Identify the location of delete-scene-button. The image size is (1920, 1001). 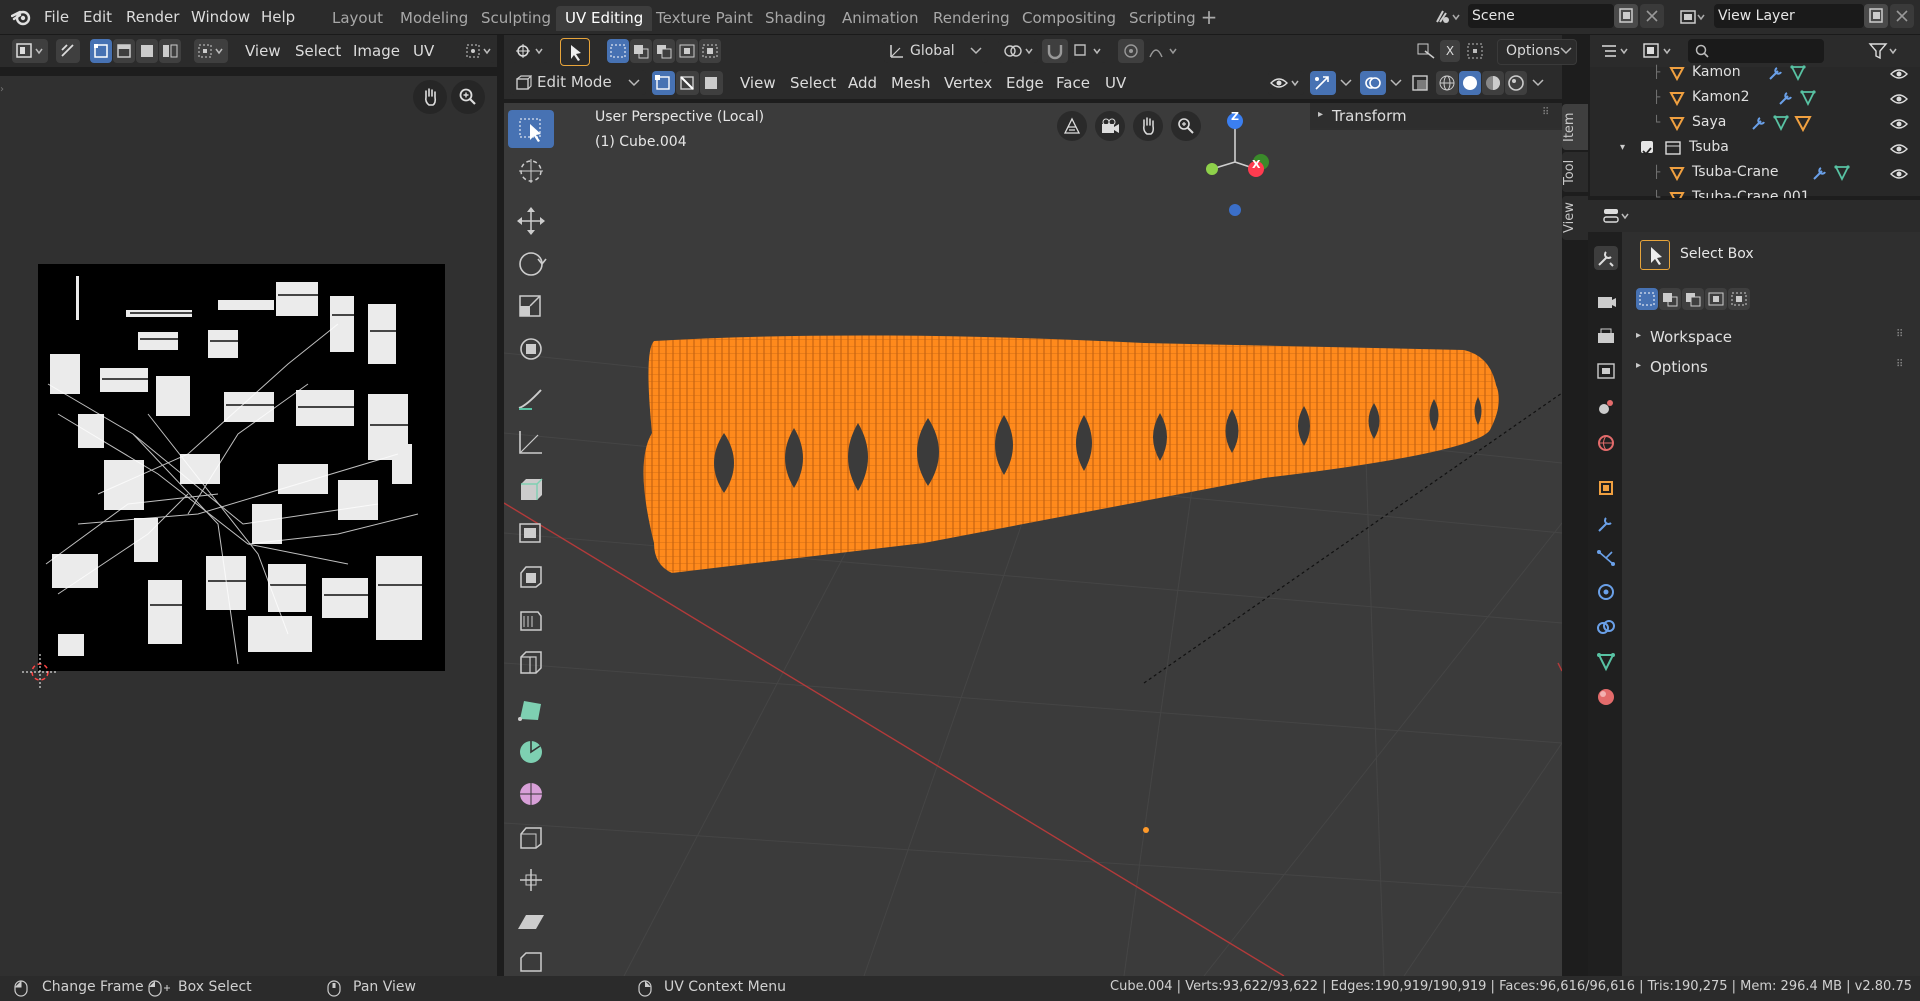
(1652, 16).